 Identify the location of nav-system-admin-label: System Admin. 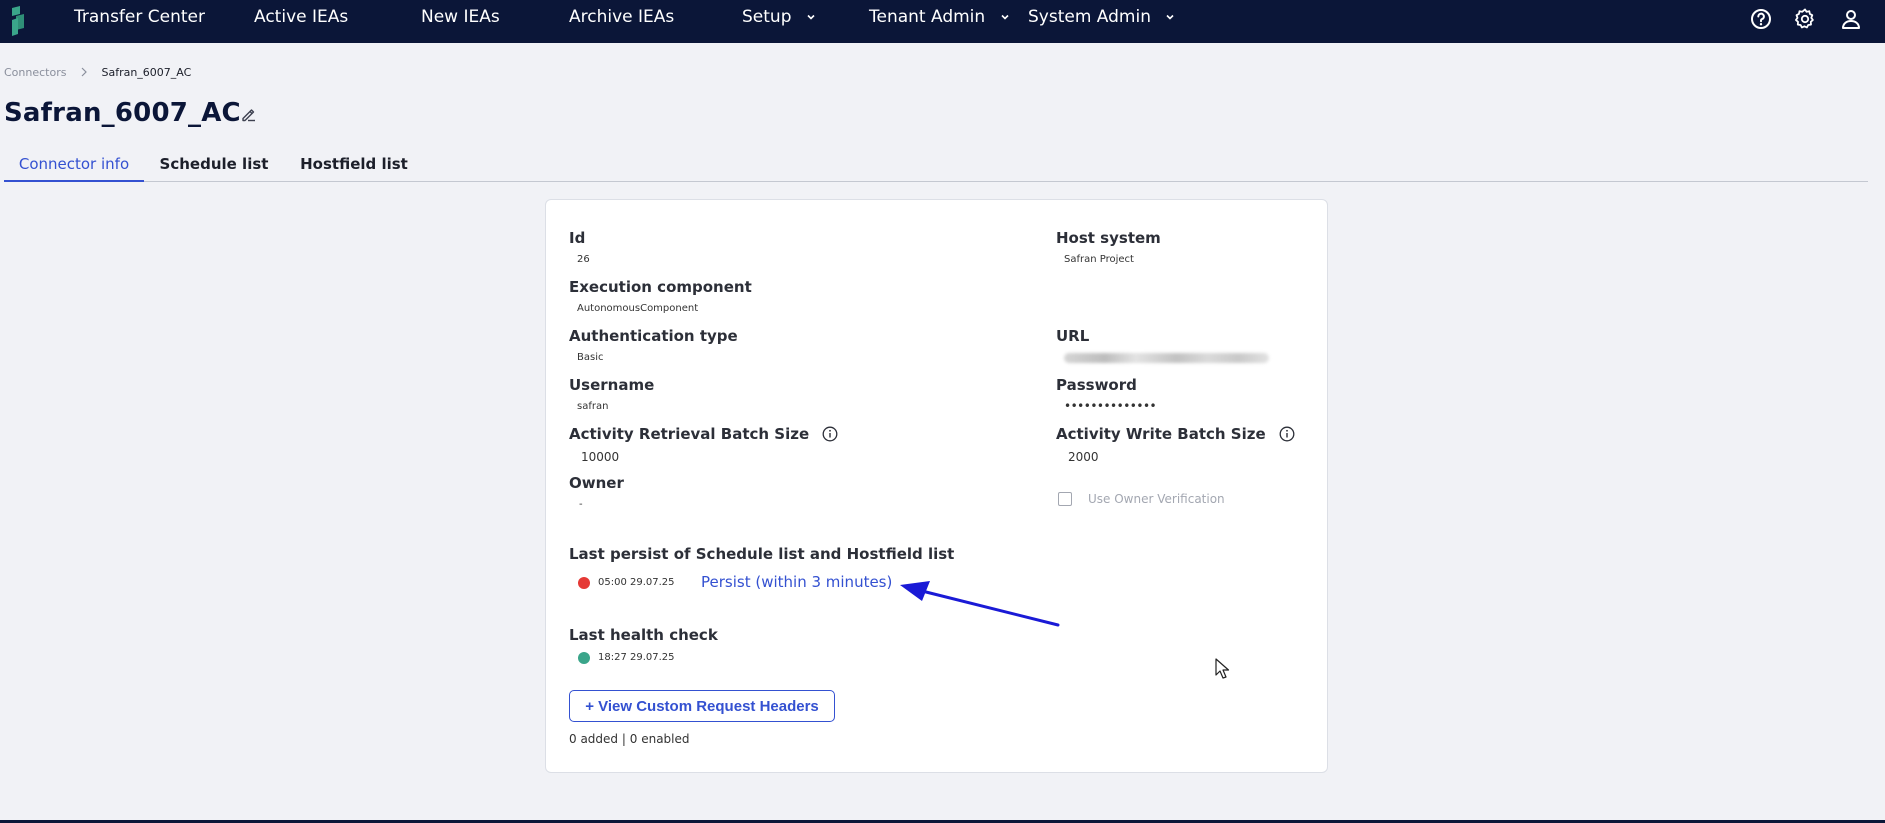
(1089, 17).